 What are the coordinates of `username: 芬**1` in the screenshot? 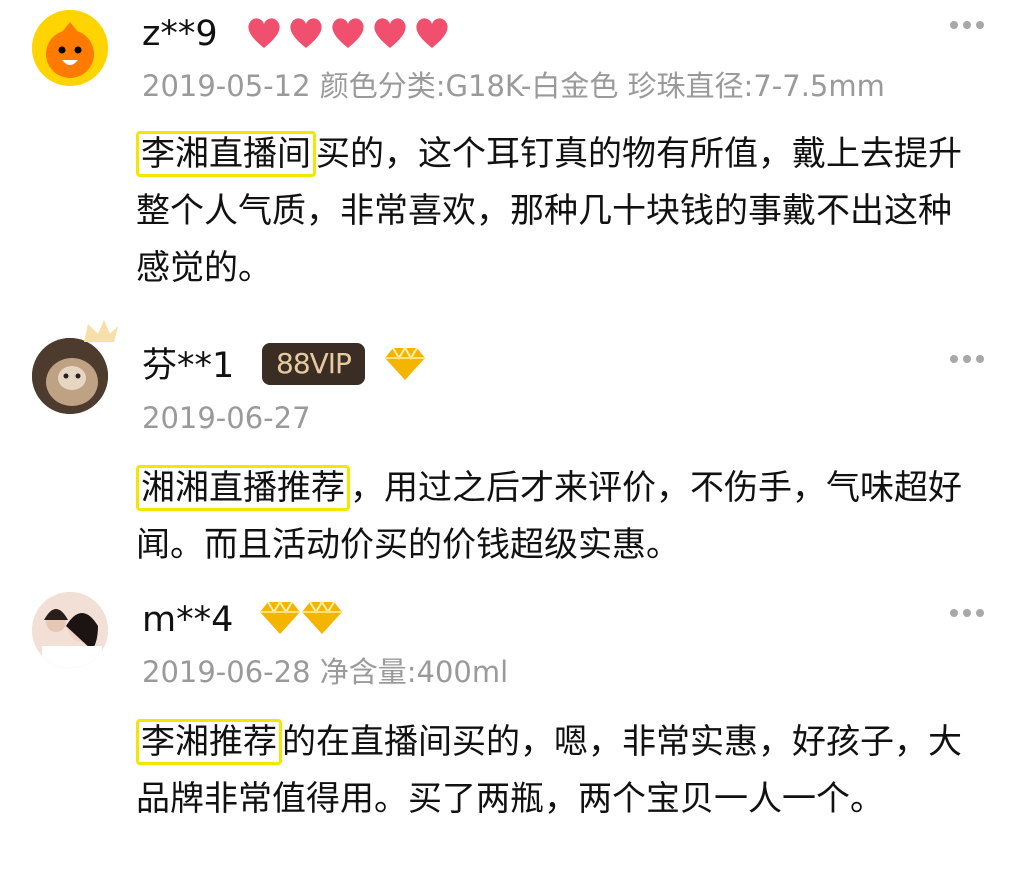 It's located at (188, 366).